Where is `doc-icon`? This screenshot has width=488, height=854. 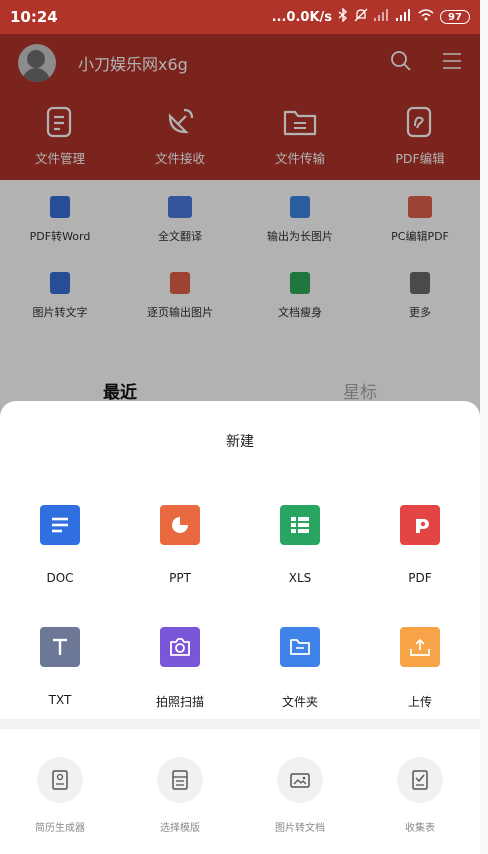 doc-icon is located at coordinates (60, 525).